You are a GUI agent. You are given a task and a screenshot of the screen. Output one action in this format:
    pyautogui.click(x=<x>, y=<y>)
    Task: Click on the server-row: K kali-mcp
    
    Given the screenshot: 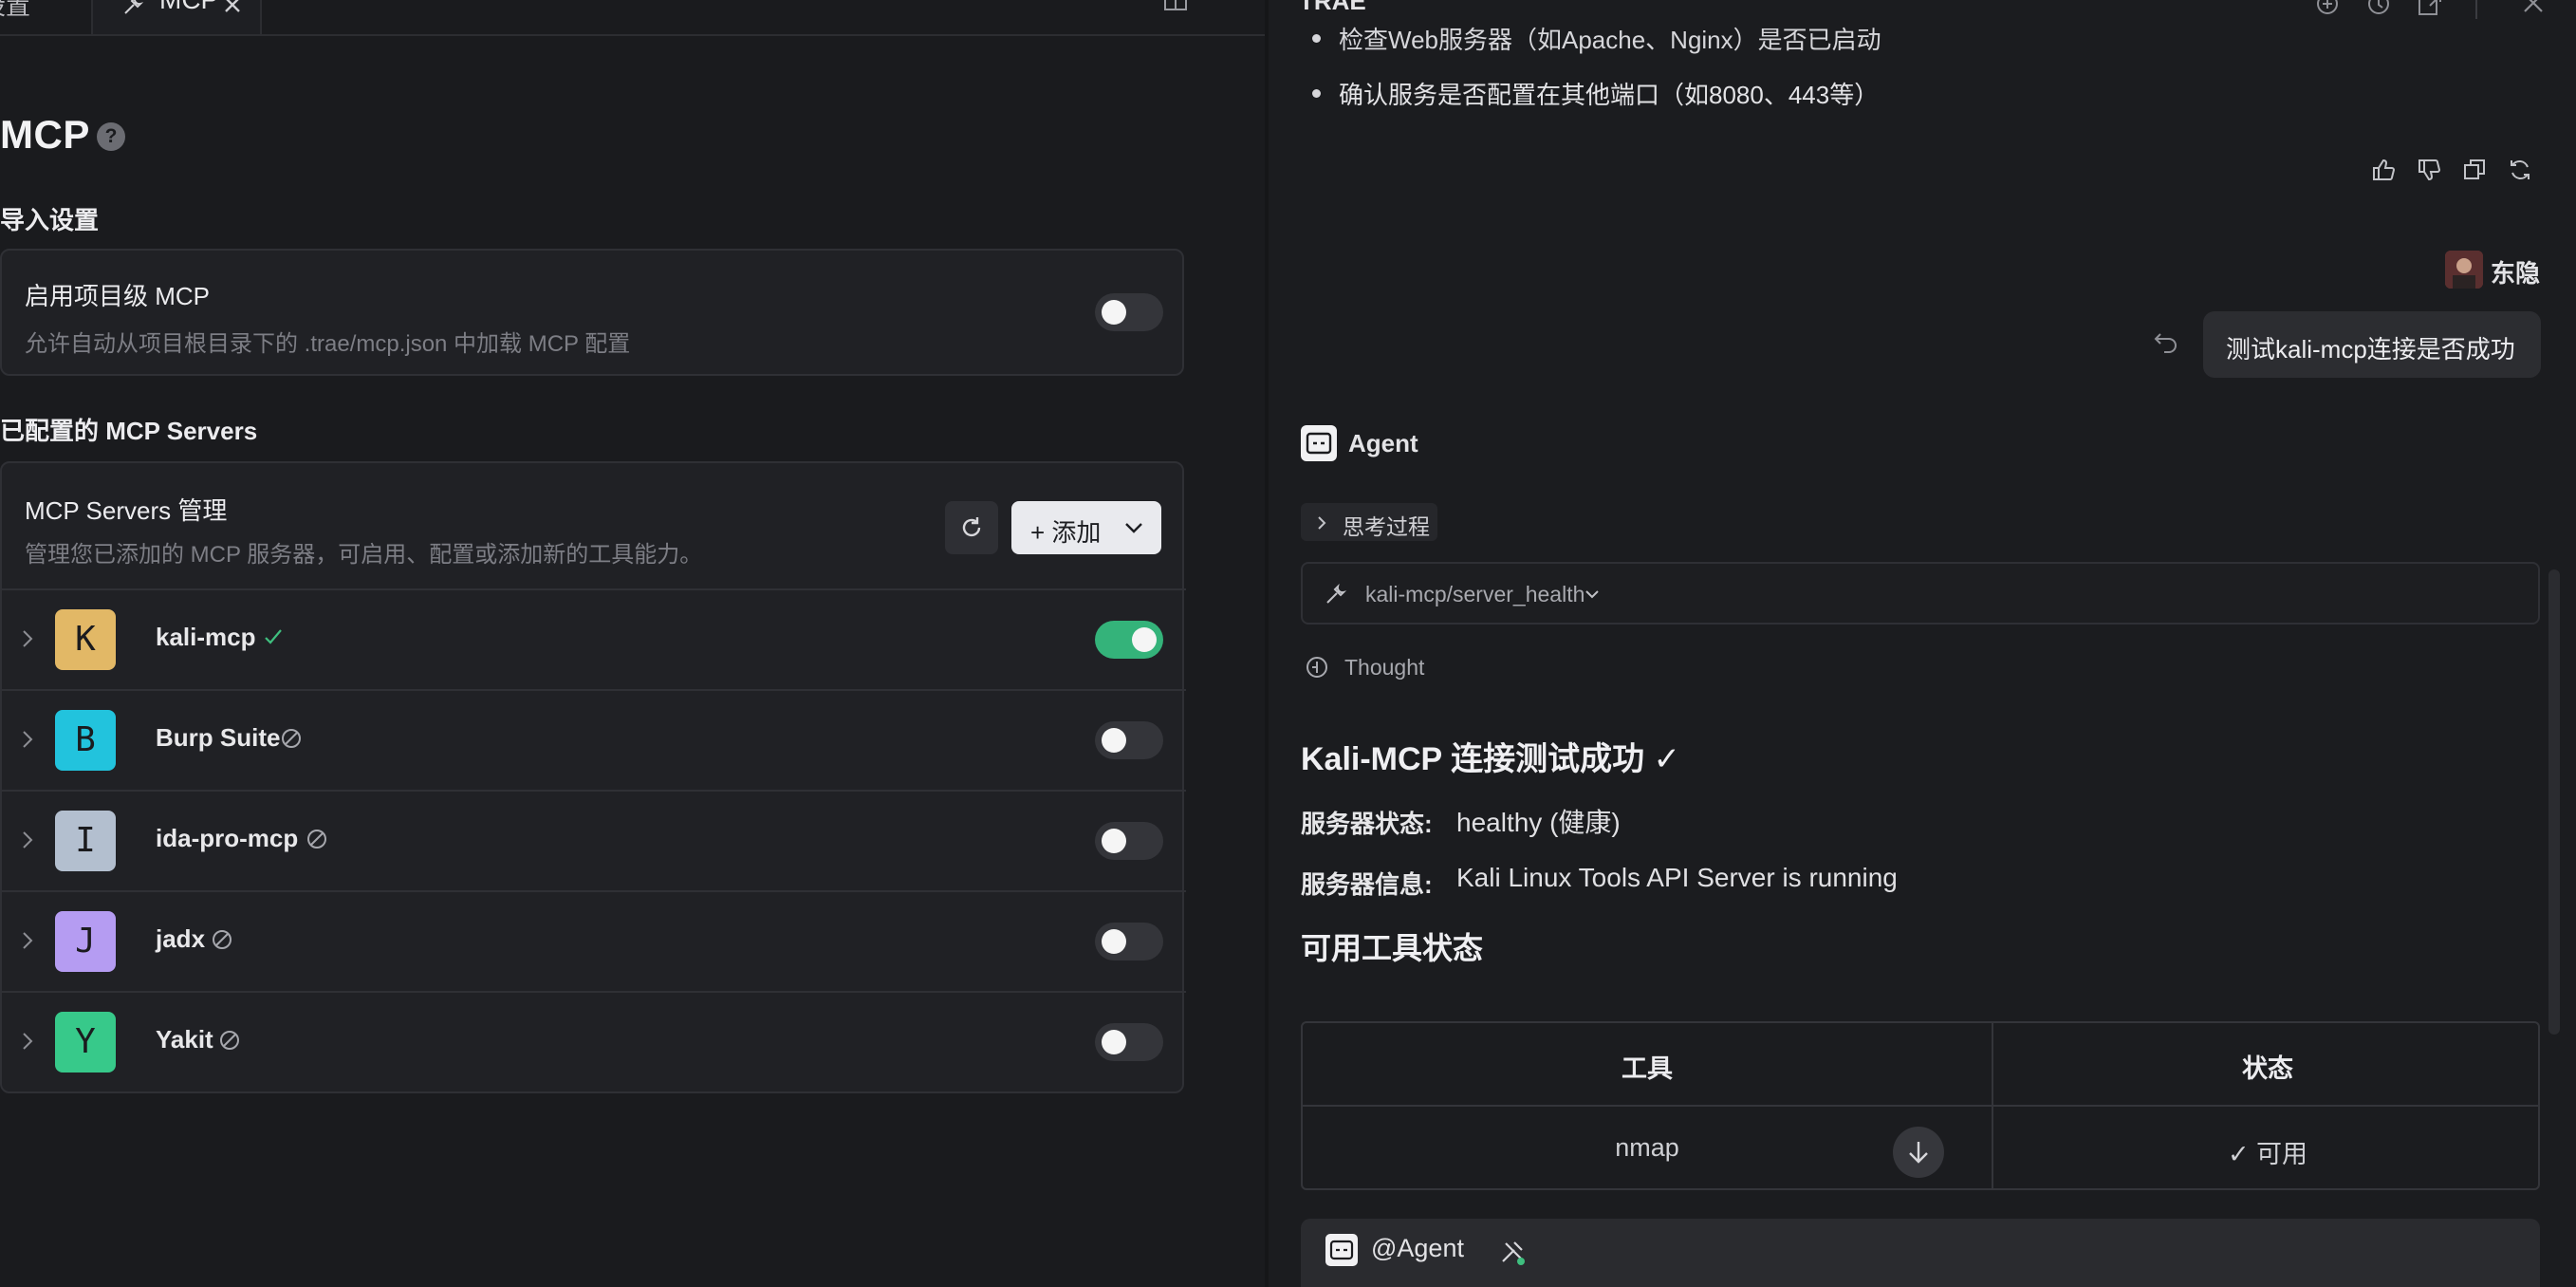 What is the action you would take?
    pyautogui.click(x=594, y=638)
    